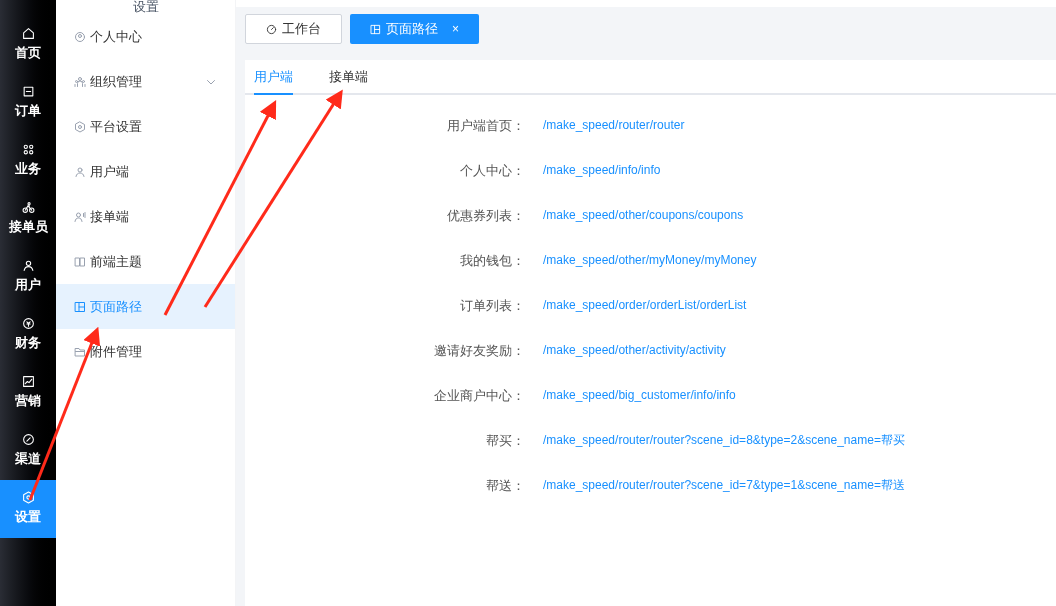 This screenshot has width=1056, height=606. I want to click on nav-item: 财务, so click(28, 335).